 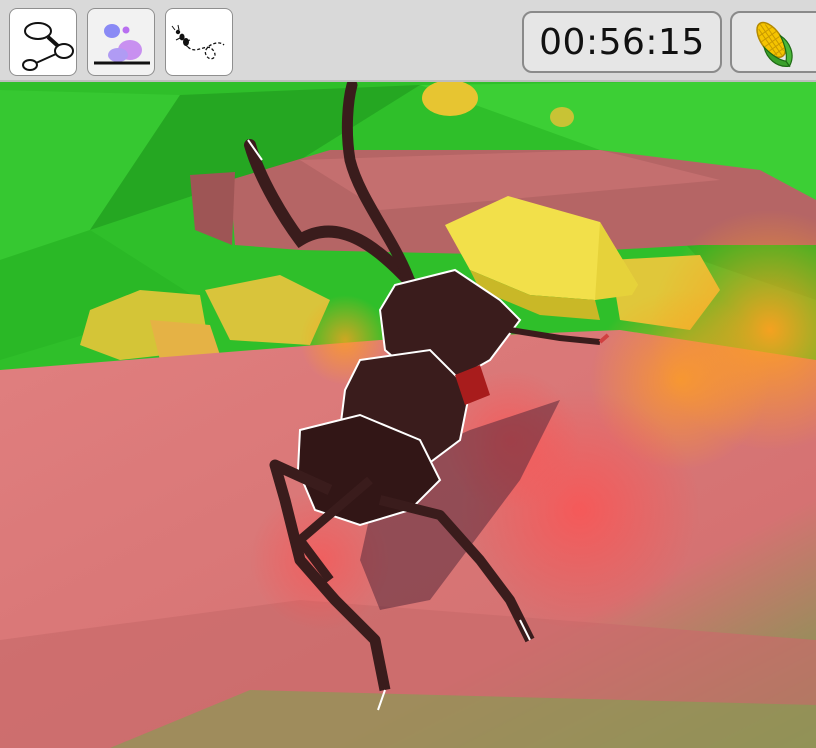 What do you see at coordinates (408, 41) in the screenshot?
I see `hud-toolbar: 00:56:15` at bounding box center [408, 41].